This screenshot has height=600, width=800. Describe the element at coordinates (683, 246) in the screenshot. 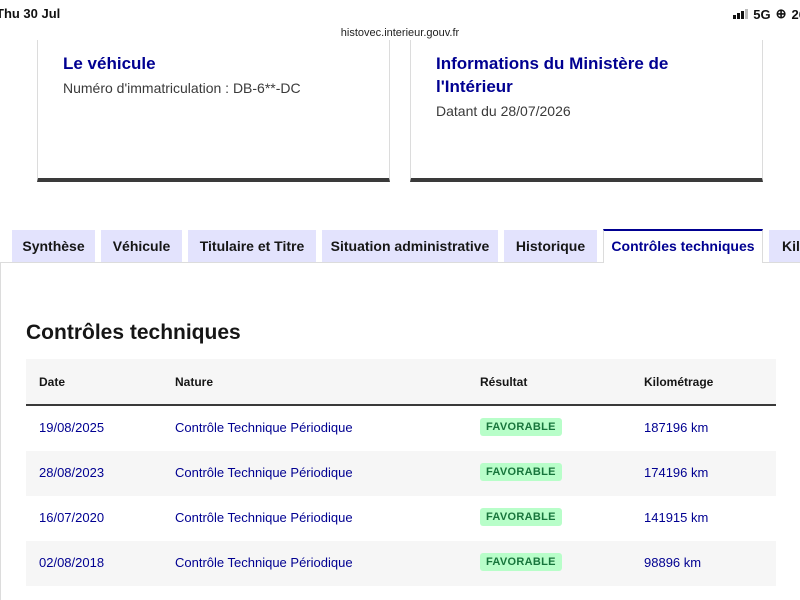

I see `tab-controles-techniques: Contrôles techniques` at that location.